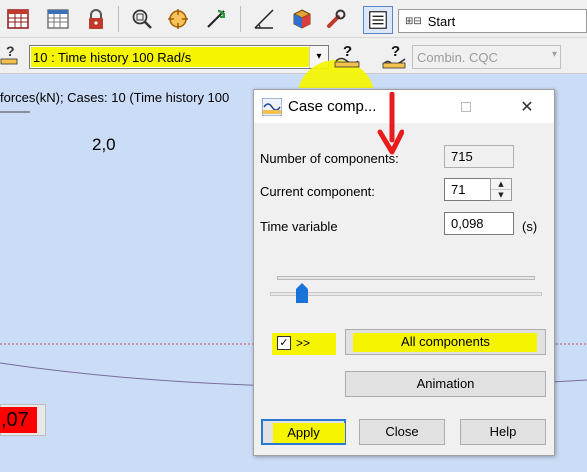  I want to click on refresh-arrows-icon, so click(216, 19).